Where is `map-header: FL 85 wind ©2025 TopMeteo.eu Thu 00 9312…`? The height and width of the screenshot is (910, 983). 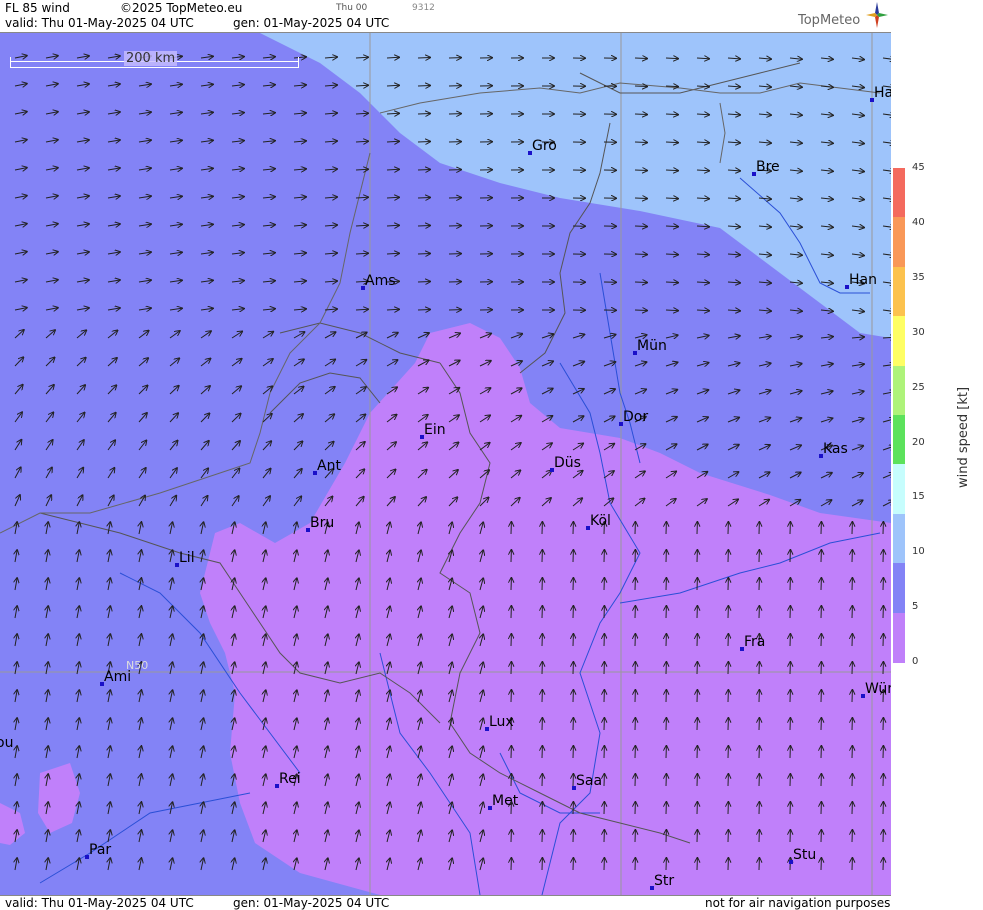
map-header: FL 85 wind ©2025 TopMeteo.eu Thu 00 9312… is located at coordinates (445, 16).